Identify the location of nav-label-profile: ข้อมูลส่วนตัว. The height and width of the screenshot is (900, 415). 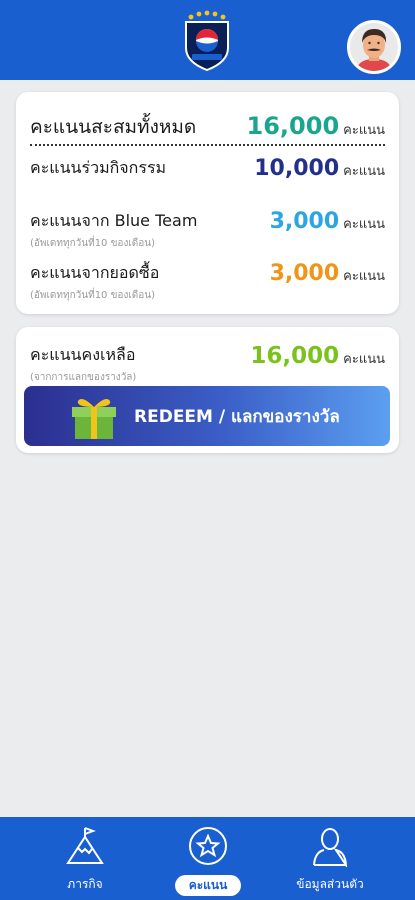
(330, 884).